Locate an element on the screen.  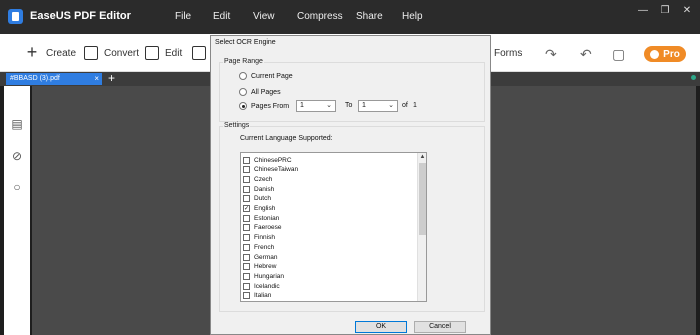
edit-pencil-icon is located at coordinates (152, 53).